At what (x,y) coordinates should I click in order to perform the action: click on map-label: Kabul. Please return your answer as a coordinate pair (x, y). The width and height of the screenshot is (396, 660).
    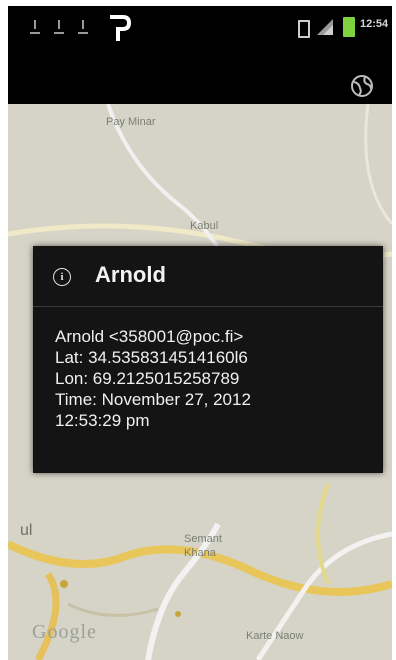
    Looking at the image, I should click on (204, 226).